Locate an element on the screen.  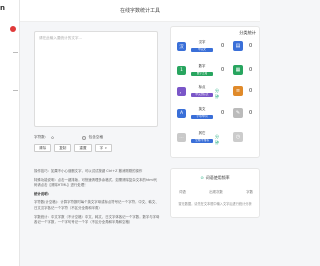
mode-select-value: 字 is located at coordinates (101, 147).